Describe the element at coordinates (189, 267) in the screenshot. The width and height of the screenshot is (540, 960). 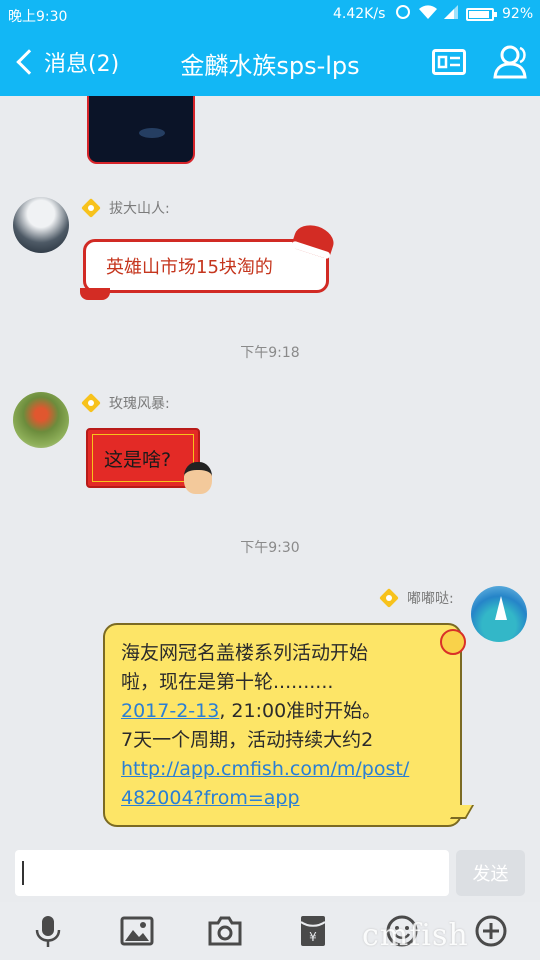
I see `message-text: 英雄山市场15块淘的` at that location.